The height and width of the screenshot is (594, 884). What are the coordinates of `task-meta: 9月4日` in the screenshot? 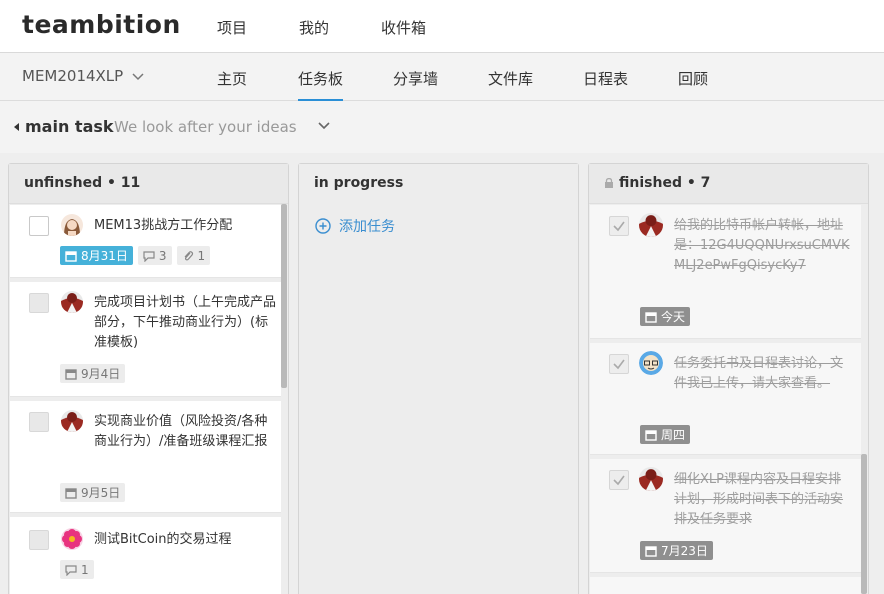 It's located at (93, 373).